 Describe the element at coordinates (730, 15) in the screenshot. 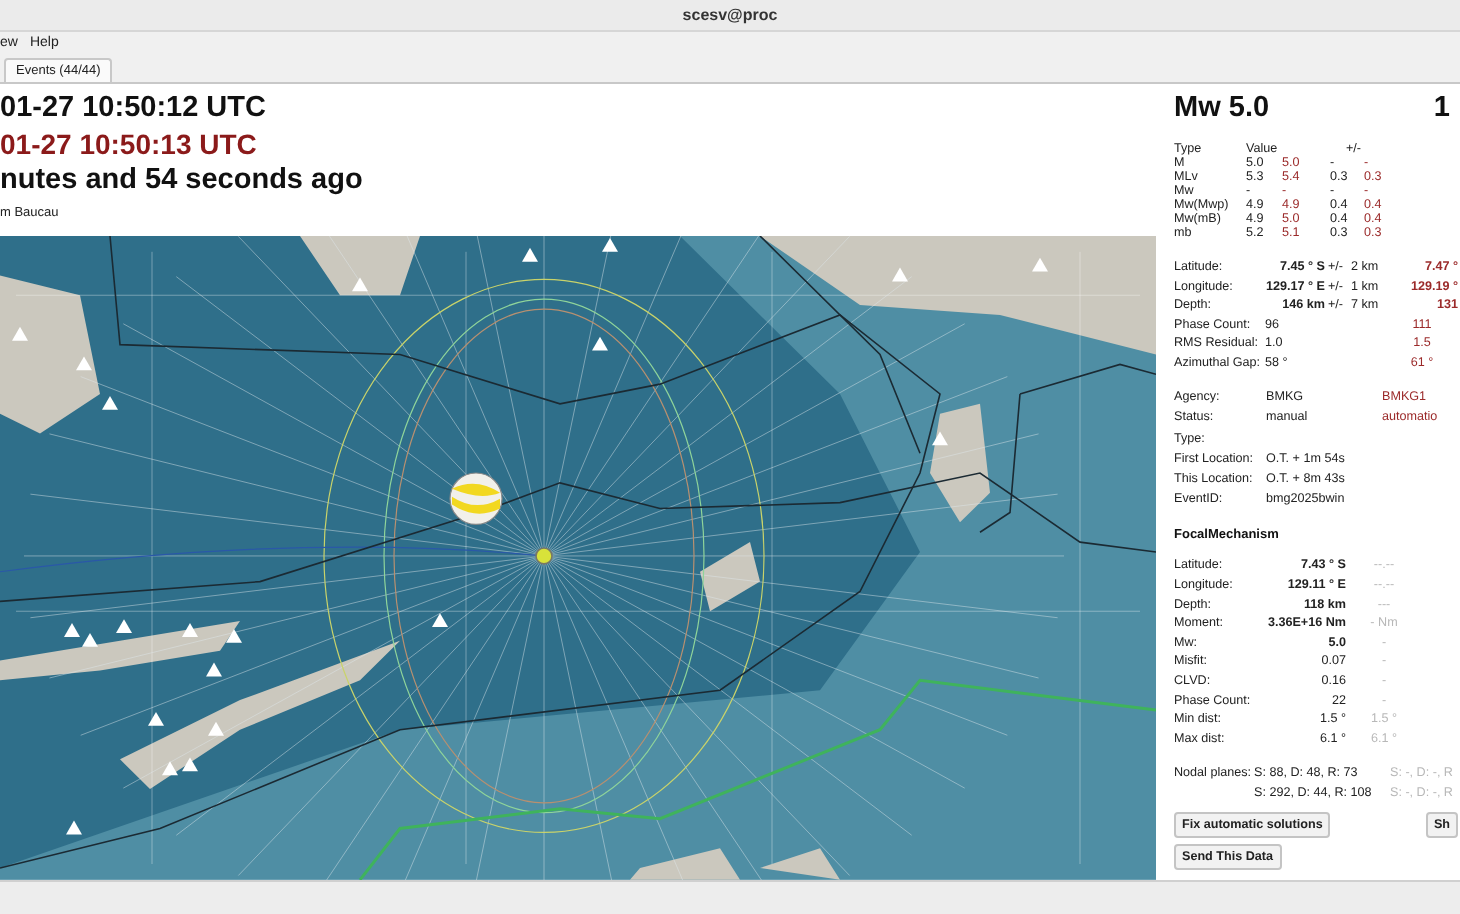

I see `window-title: scesv@proc` at that location.